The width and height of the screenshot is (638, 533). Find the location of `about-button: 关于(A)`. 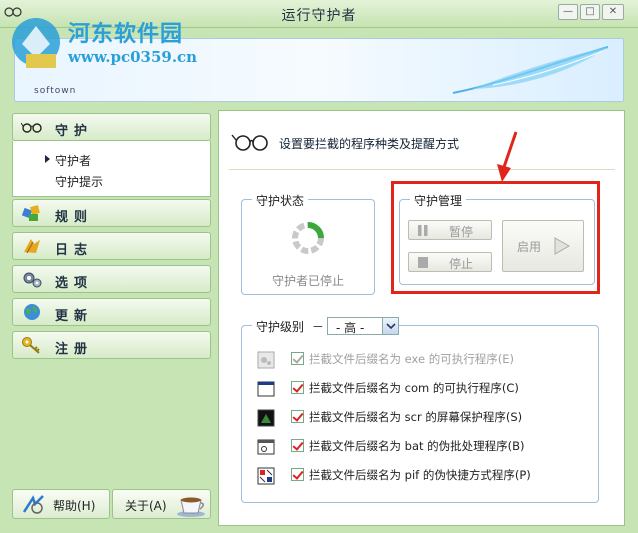

about-button: 关于(A) is located at coordinates (161, 504).